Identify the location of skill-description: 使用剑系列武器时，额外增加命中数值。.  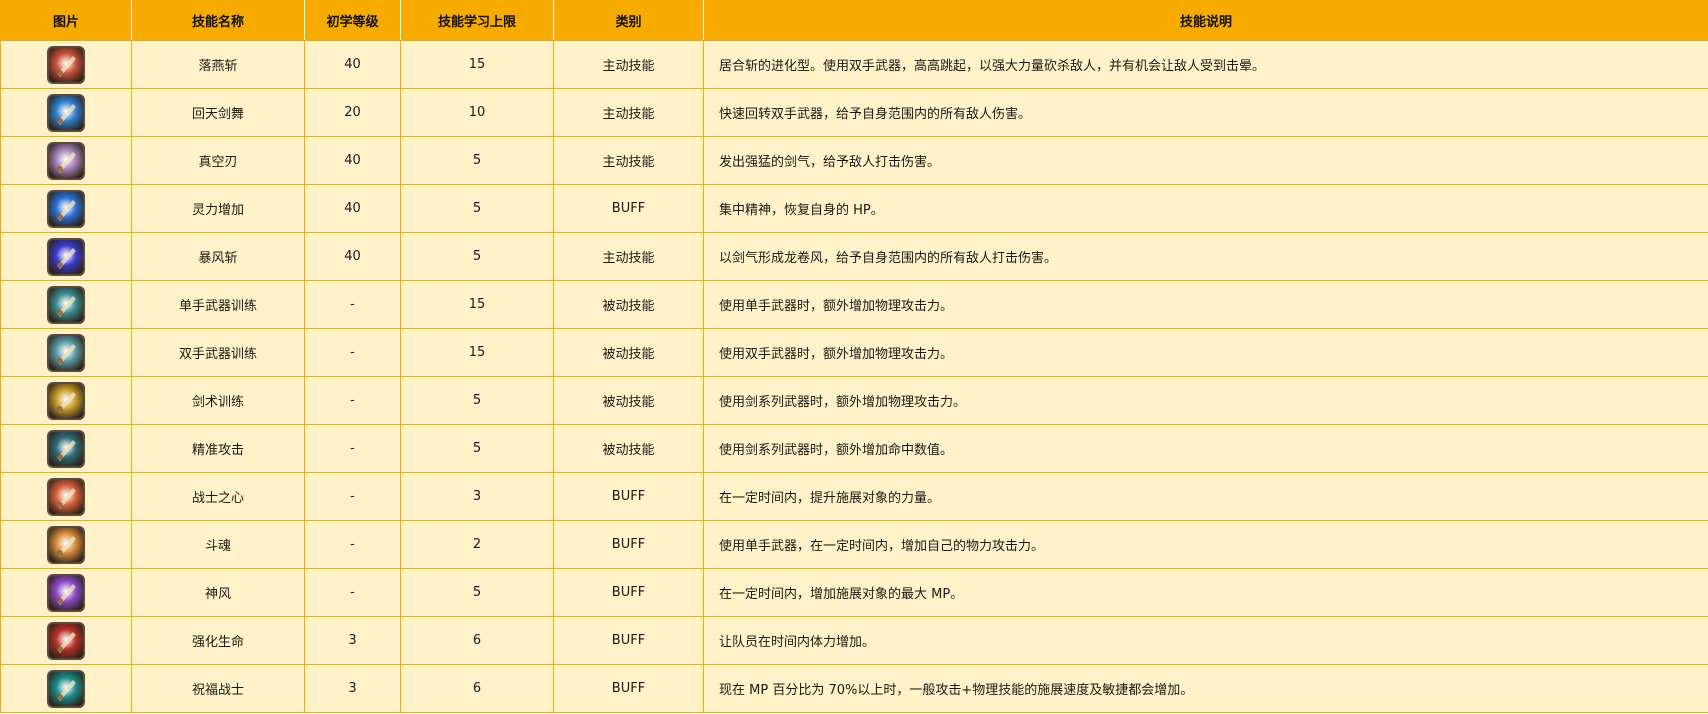
(1205, 448).